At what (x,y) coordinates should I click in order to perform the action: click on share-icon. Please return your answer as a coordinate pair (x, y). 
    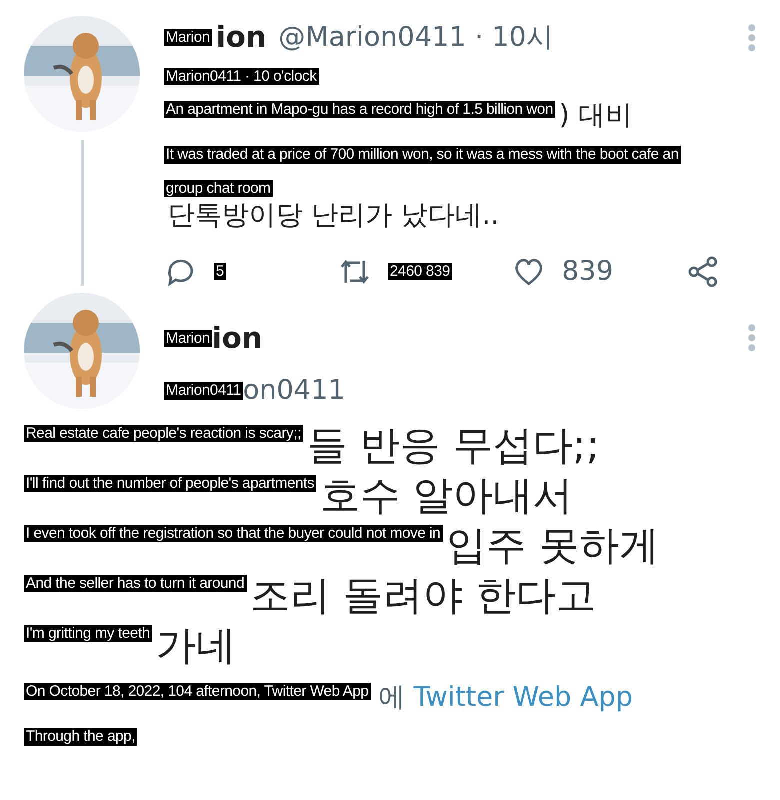
    Looking at the image, I should click on (703, 271).